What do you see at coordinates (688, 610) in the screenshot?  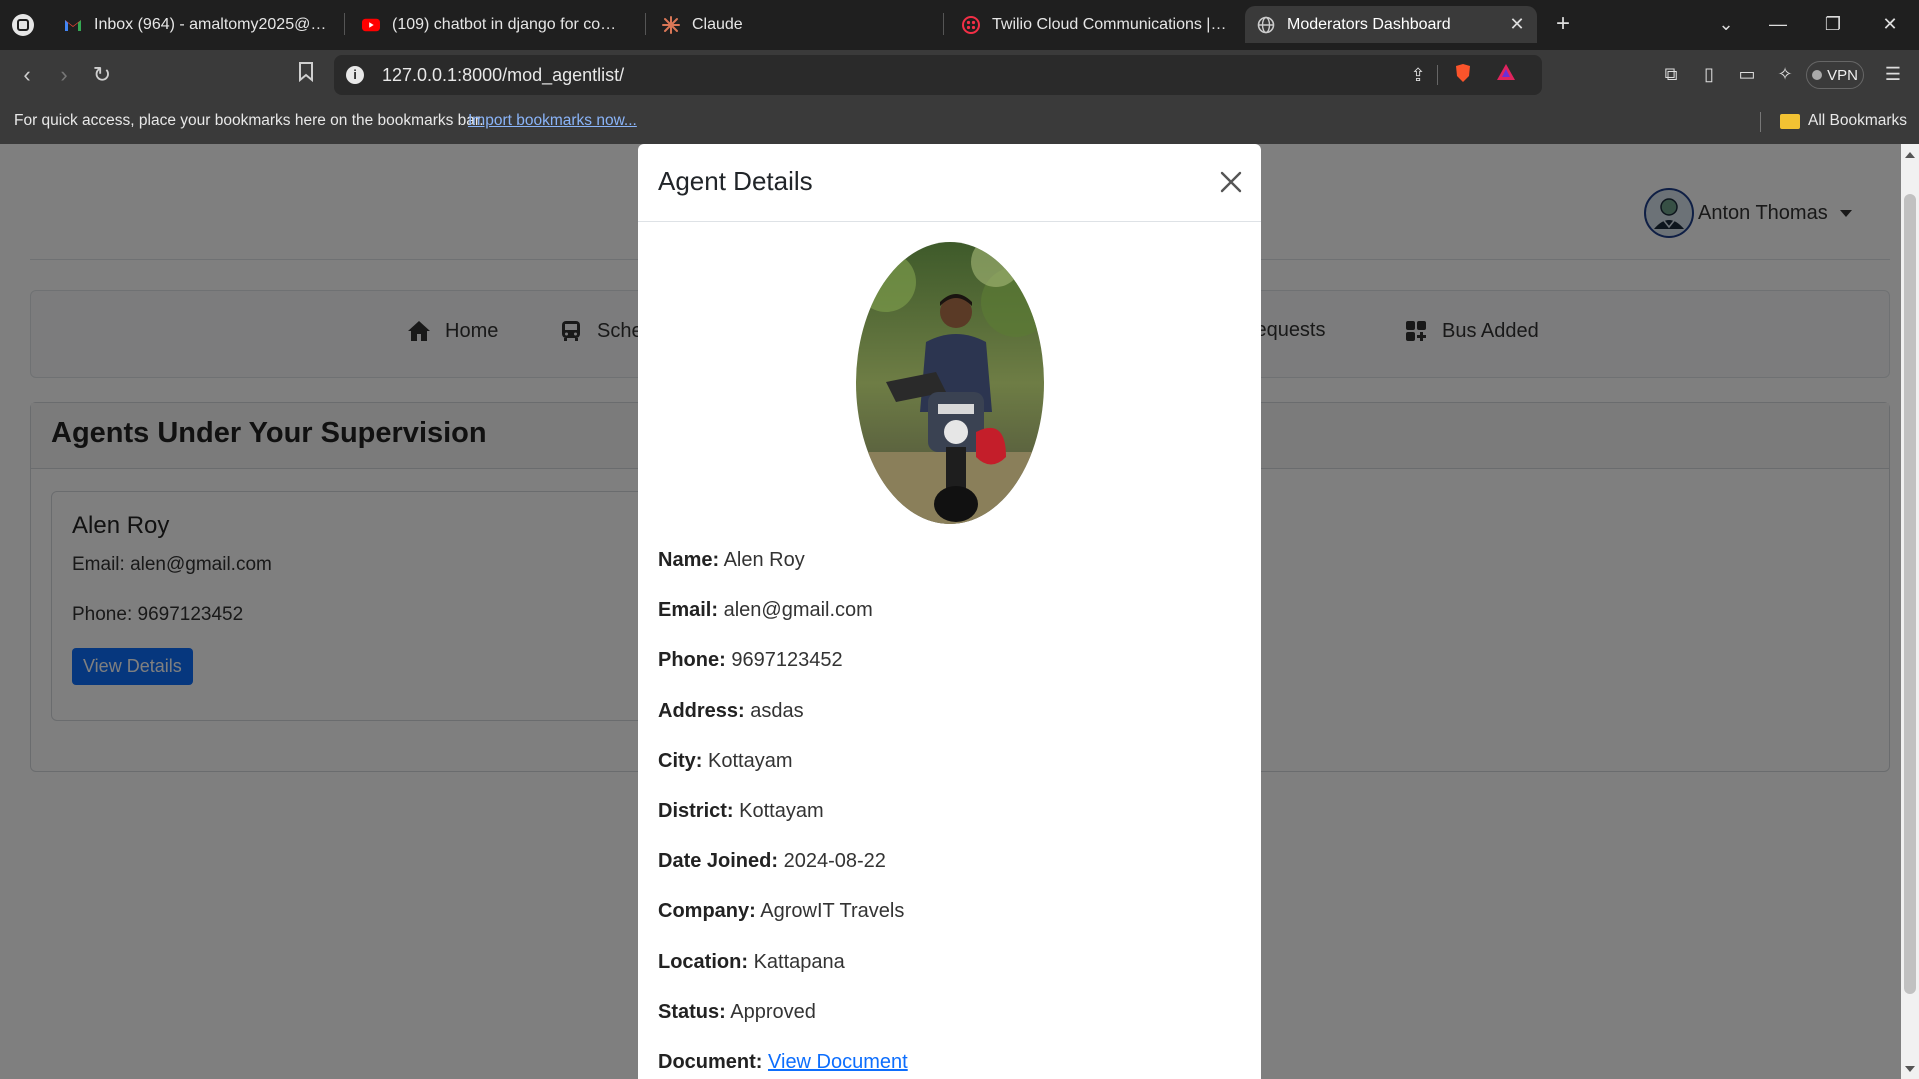 I see `detail-label: Email:` at bounding box center [688, 610].